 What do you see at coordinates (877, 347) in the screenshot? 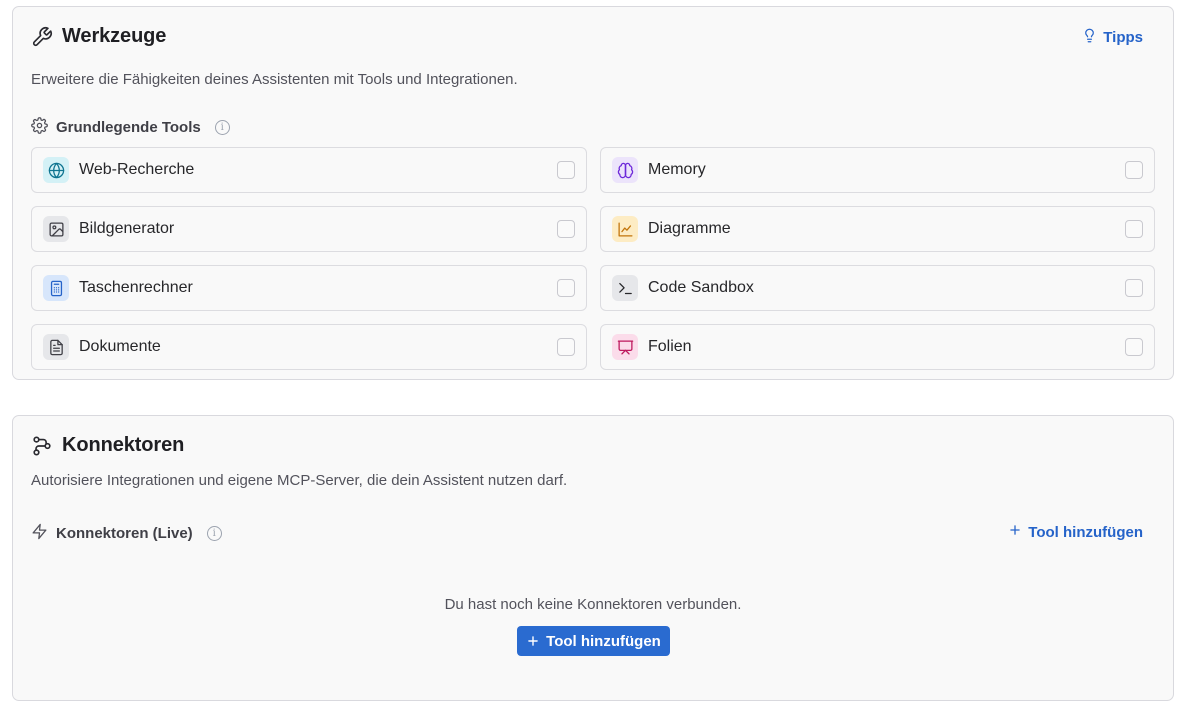
I see `tool-card-slides: Folien` at bounding box center [877, 347].